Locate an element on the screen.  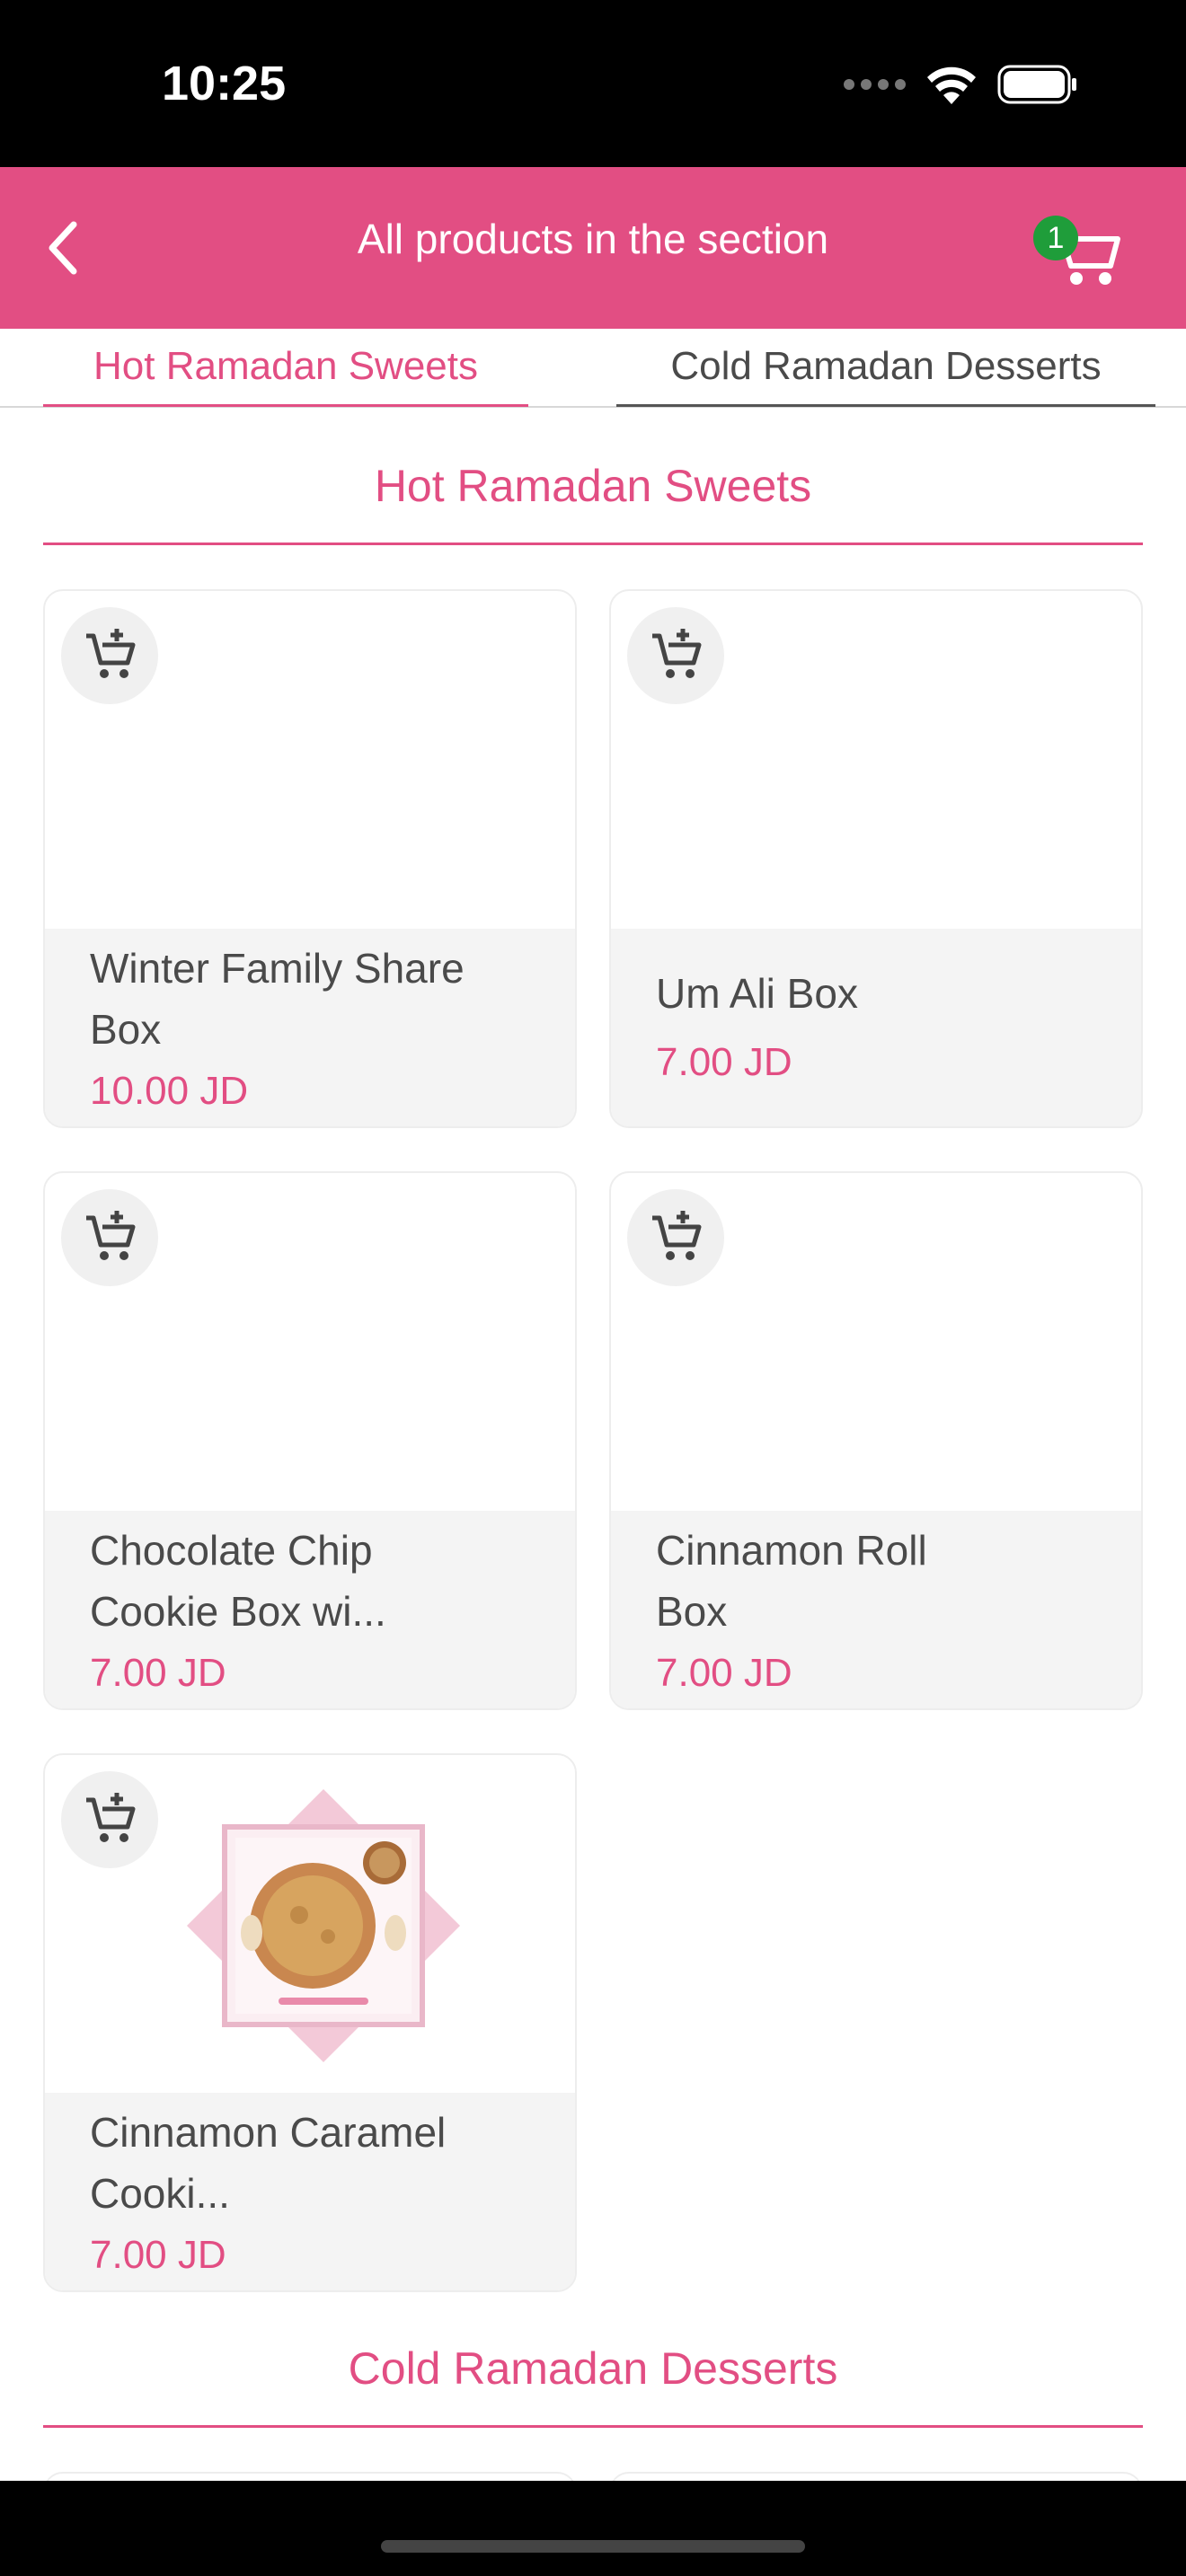
product-info: Um Ali Box 7.00 JD is located at coordinates (876, 1027).